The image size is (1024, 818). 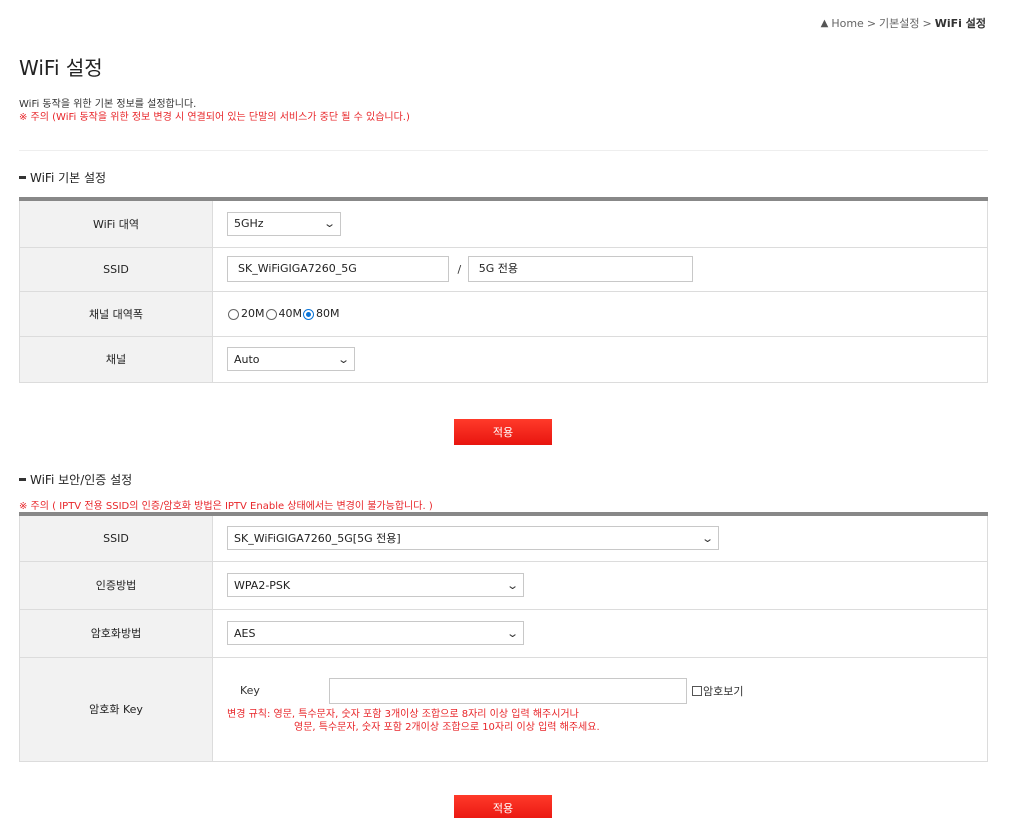 What do you see at coordinates (825, 23) in the screenshot?
I see `home-icon: ▲` at bounding box center [825, 23].